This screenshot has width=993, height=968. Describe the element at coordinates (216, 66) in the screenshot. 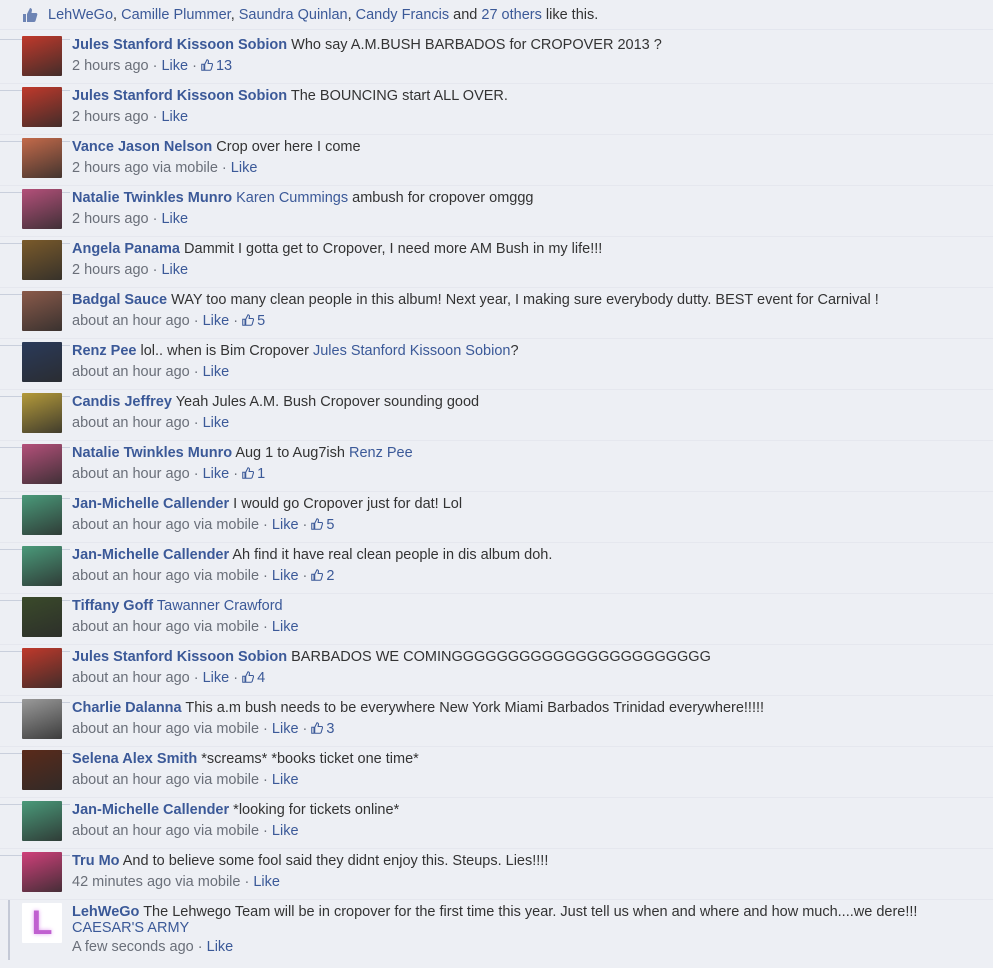

I see `like-count: 13` at that location.